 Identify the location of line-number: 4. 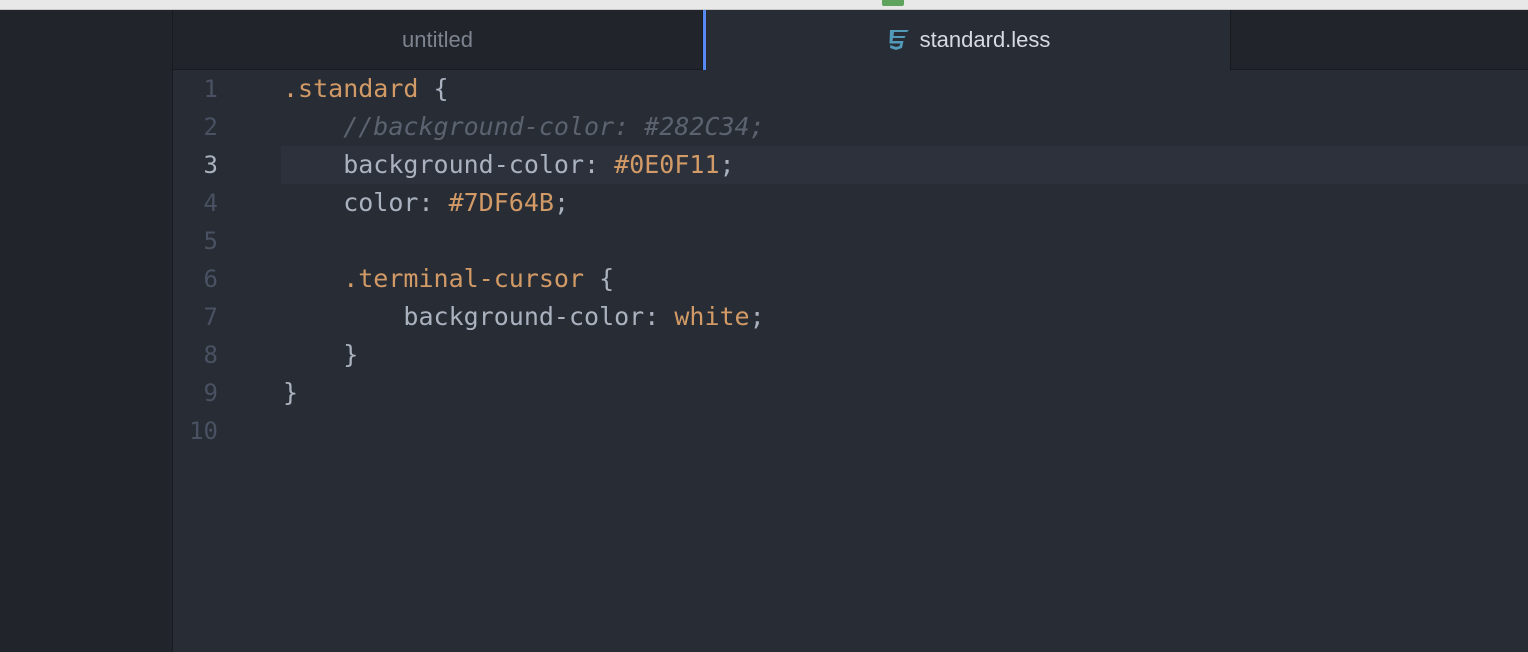
(210, 203).